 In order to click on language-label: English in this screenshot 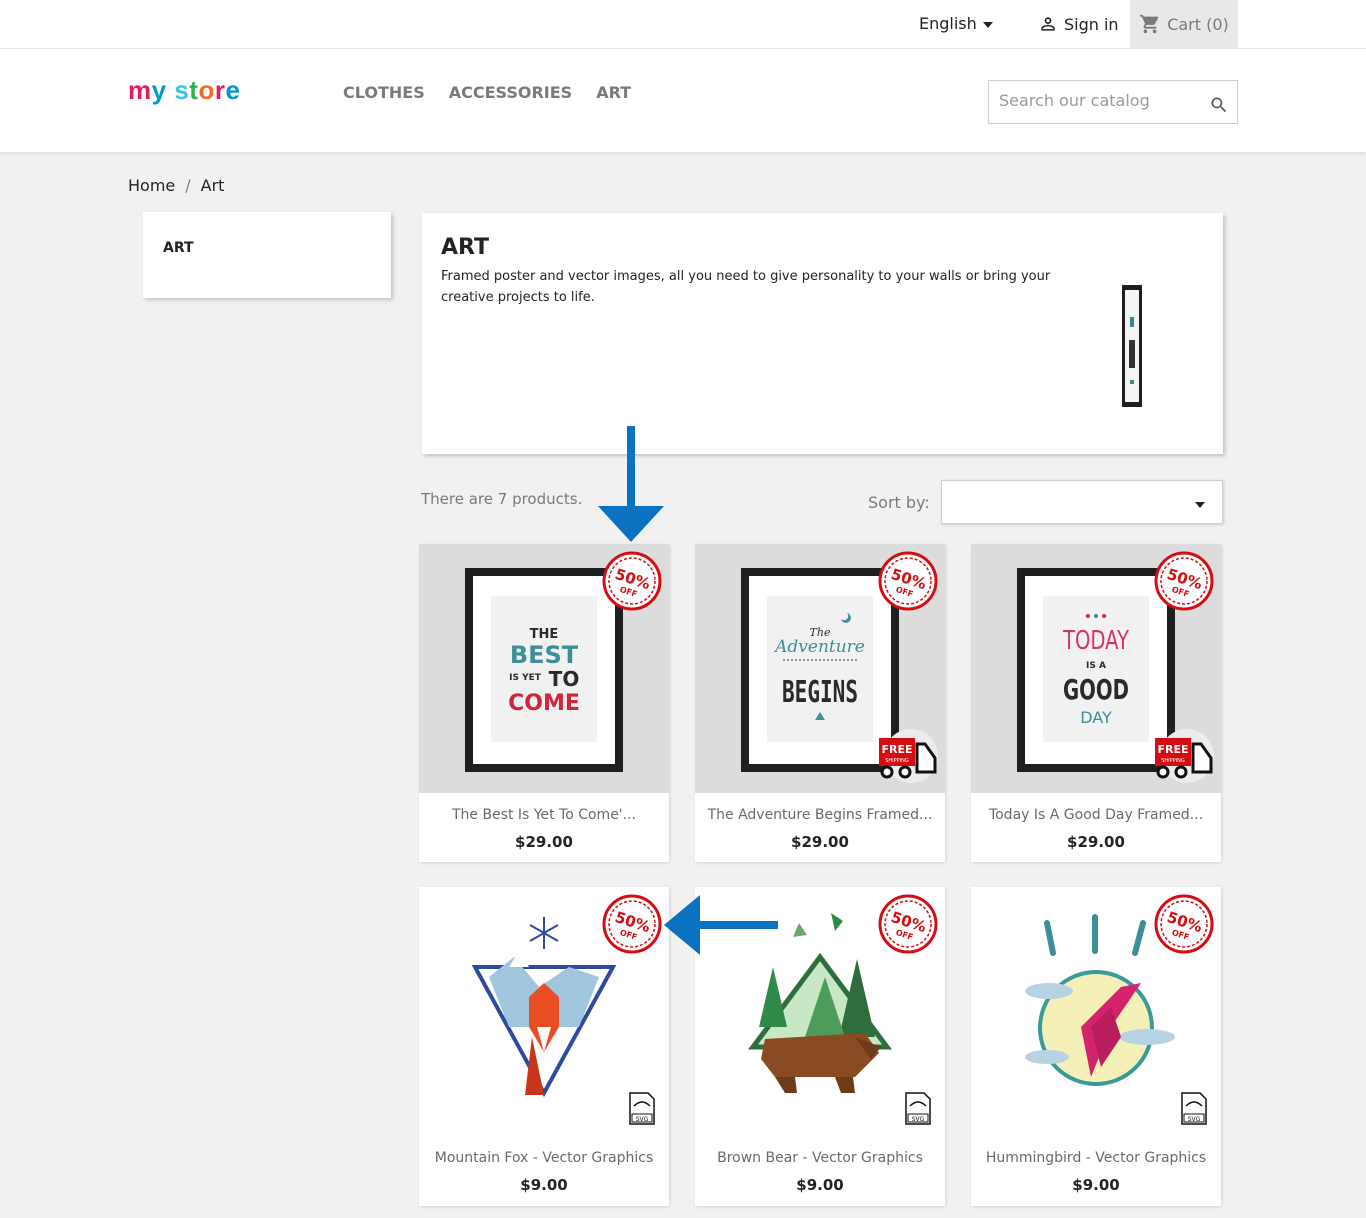, I will do `click(948, 23)`.